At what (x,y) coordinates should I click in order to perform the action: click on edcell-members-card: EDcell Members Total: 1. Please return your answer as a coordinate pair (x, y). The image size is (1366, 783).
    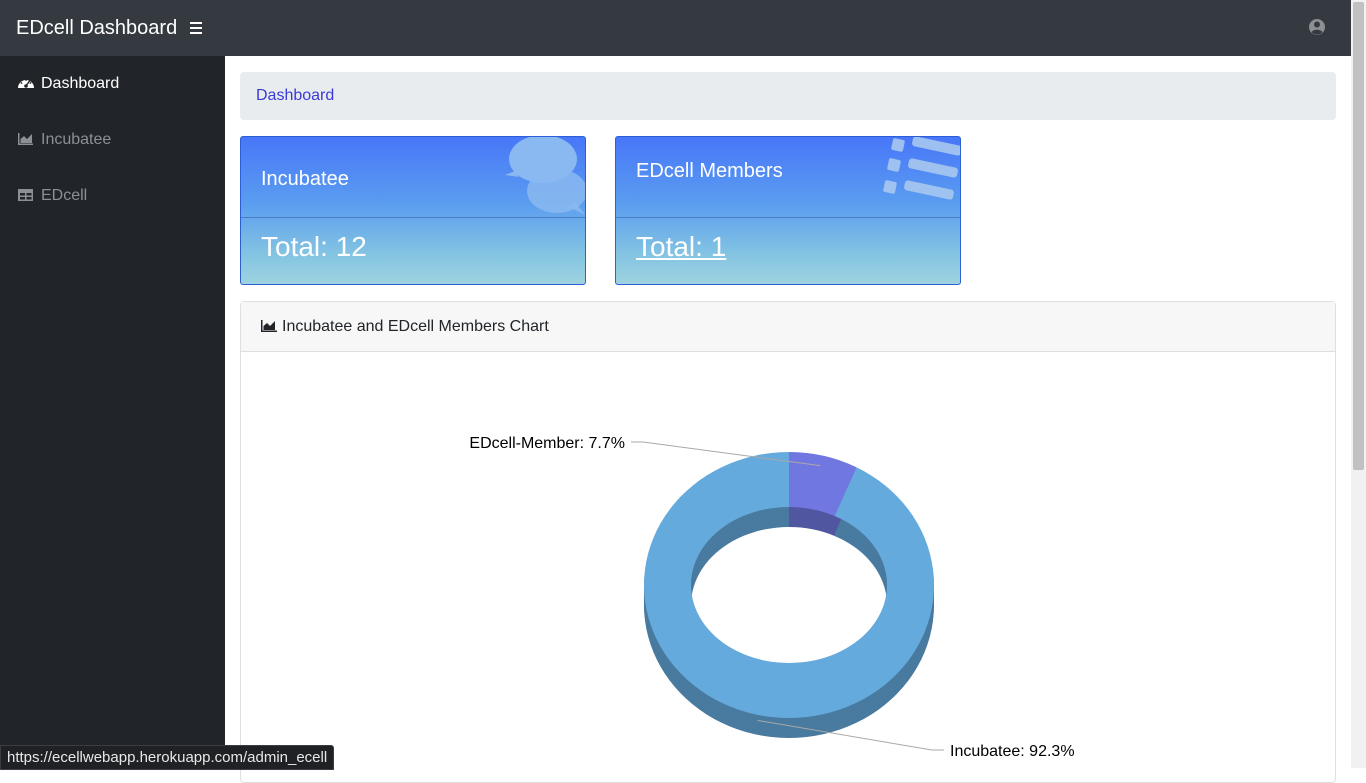
    Looking at the image, I should click on (788, 210).